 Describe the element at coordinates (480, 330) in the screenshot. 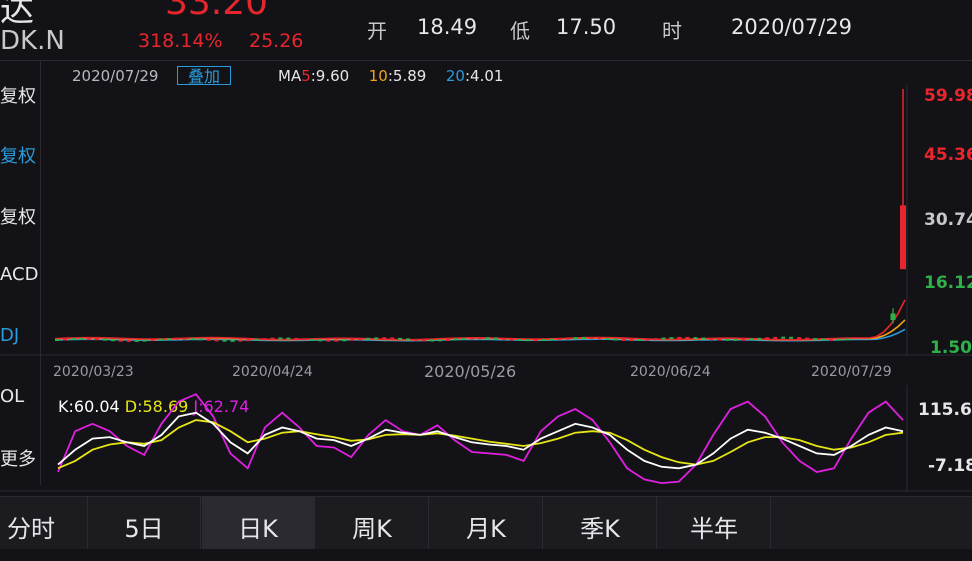

I see `ma10-line` at that location.